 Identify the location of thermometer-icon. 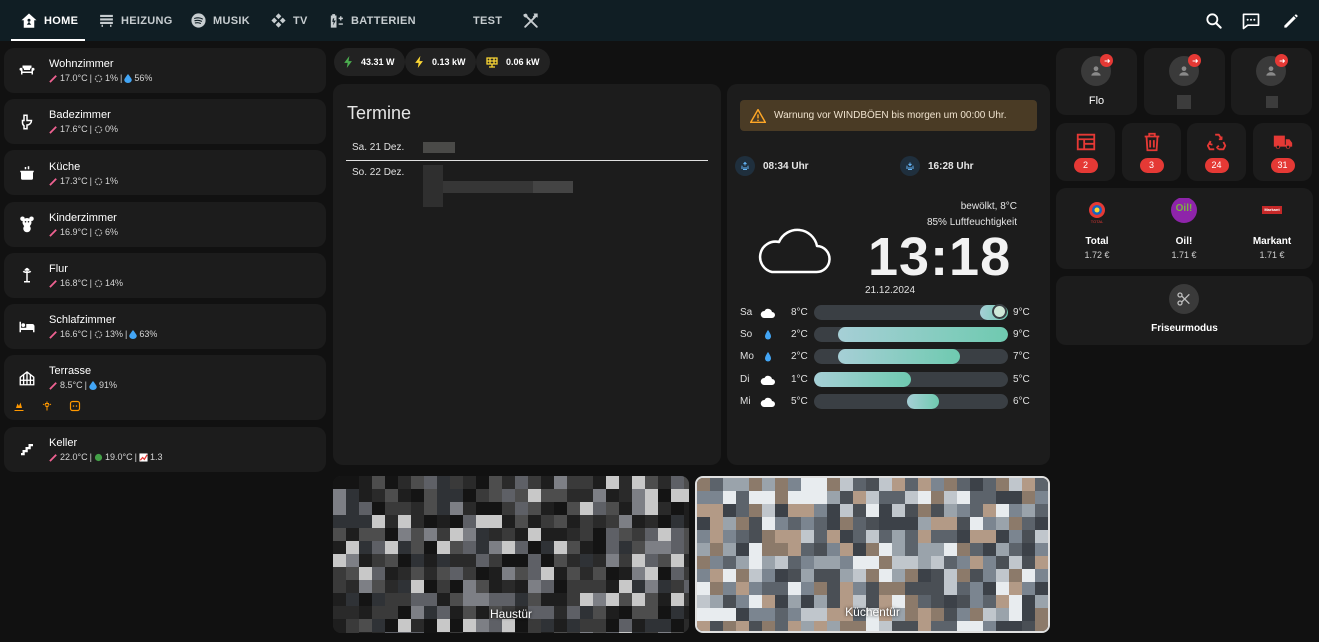
(53, 181).